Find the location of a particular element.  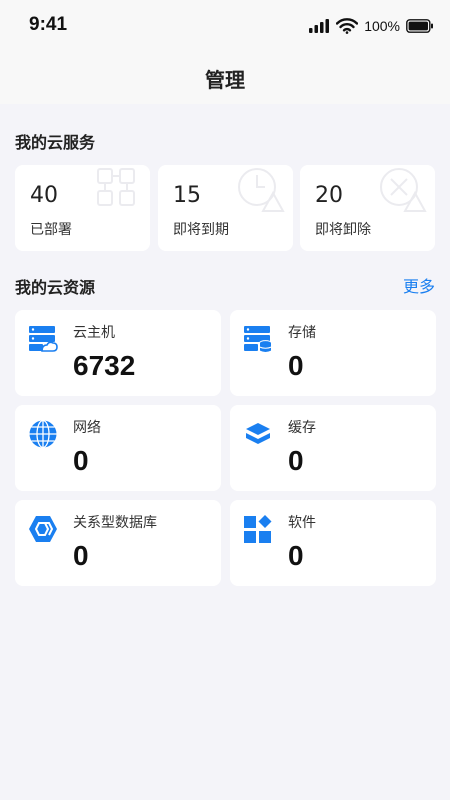

service-label: 即将卸除 is located at coordinates (343, 230).